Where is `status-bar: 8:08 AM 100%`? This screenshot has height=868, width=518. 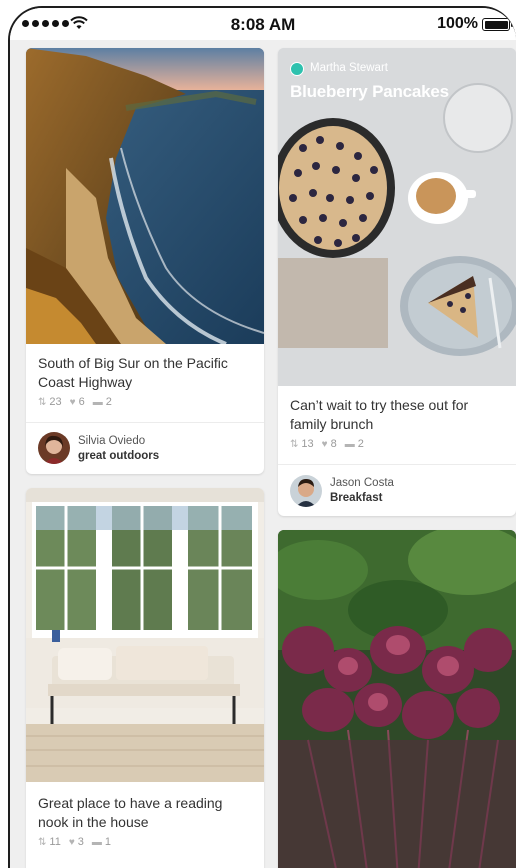 status-bar: 8:08 AM 100% is located at coordinates (263, 24).